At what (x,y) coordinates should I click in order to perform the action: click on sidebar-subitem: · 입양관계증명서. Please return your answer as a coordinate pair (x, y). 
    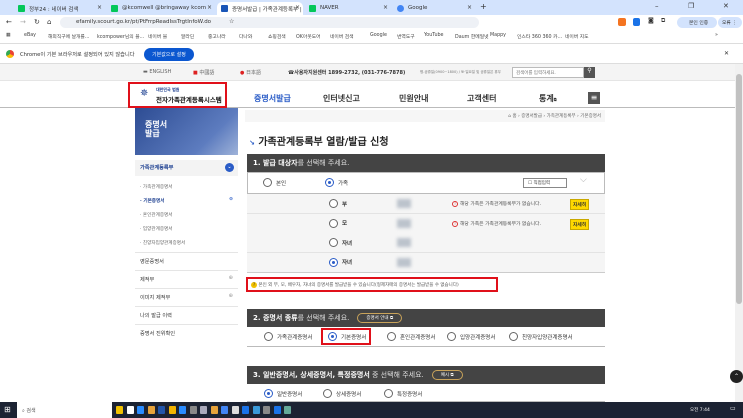
    Looking at the image, I should click on (186, 230).